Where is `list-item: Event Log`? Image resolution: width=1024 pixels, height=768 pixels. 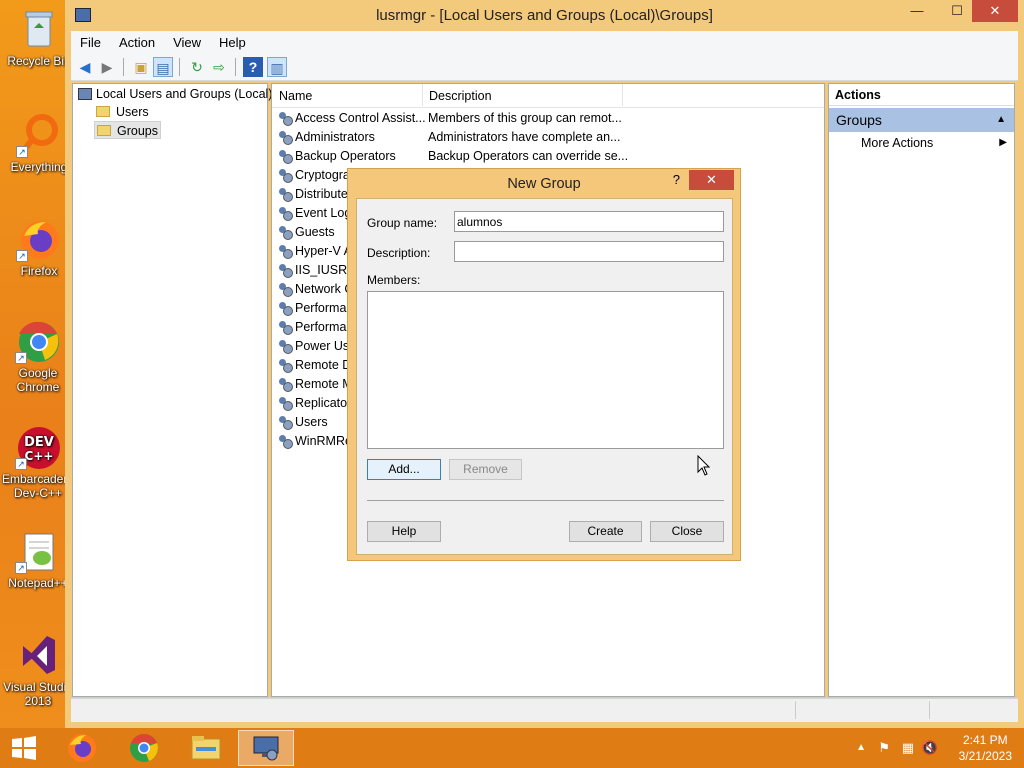
list-item: Event Log is located at coordinates (314, 213).